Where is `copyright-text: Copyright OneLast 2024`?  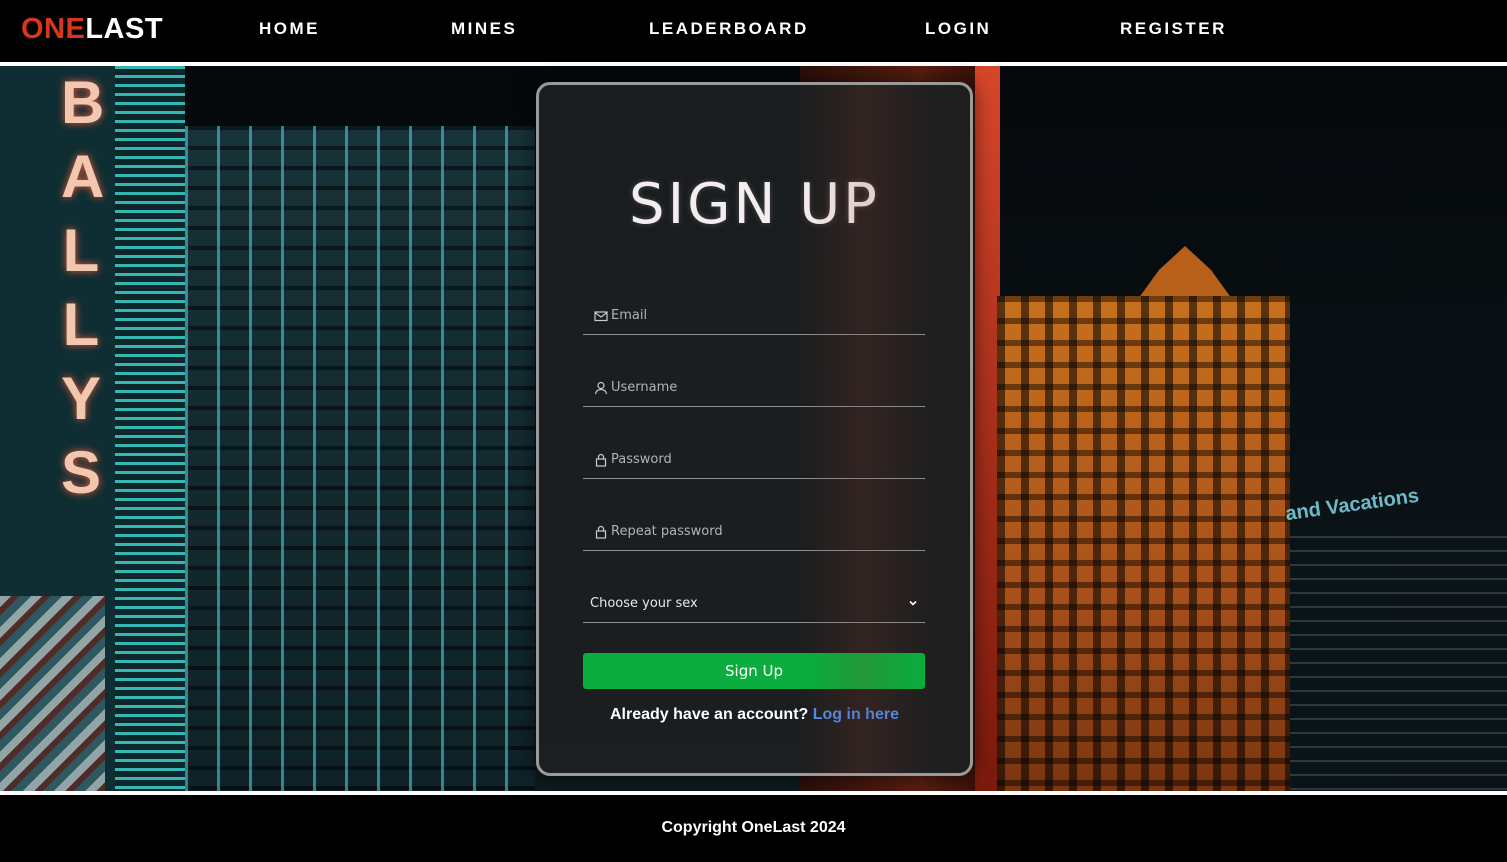 copyright-text: Copyright OneLast 2024 is located at coordinates (753, 827).